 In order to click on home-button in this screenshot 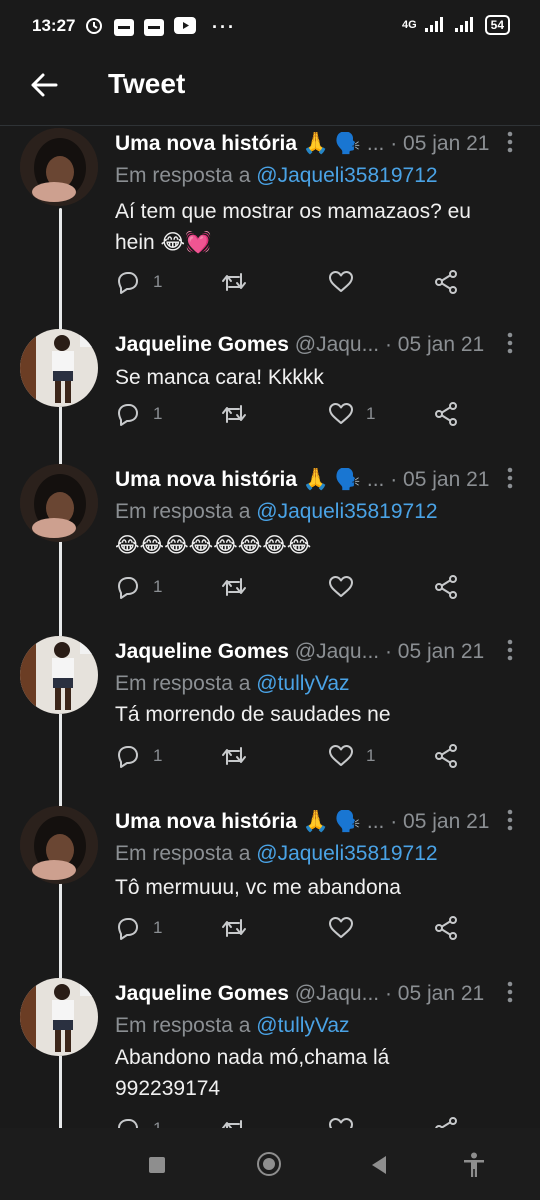, I will do `click(269, 1164)`.